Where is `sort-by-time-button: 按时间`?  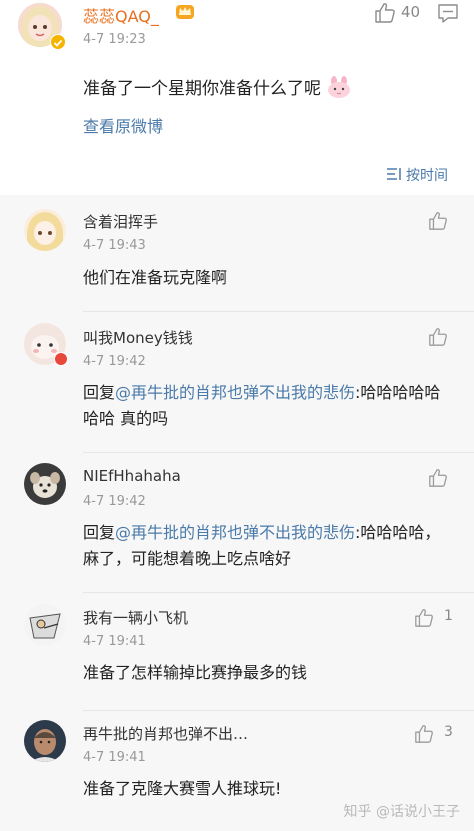 sort-by-time-button: 按时间 is located at coordinates (417, 175).